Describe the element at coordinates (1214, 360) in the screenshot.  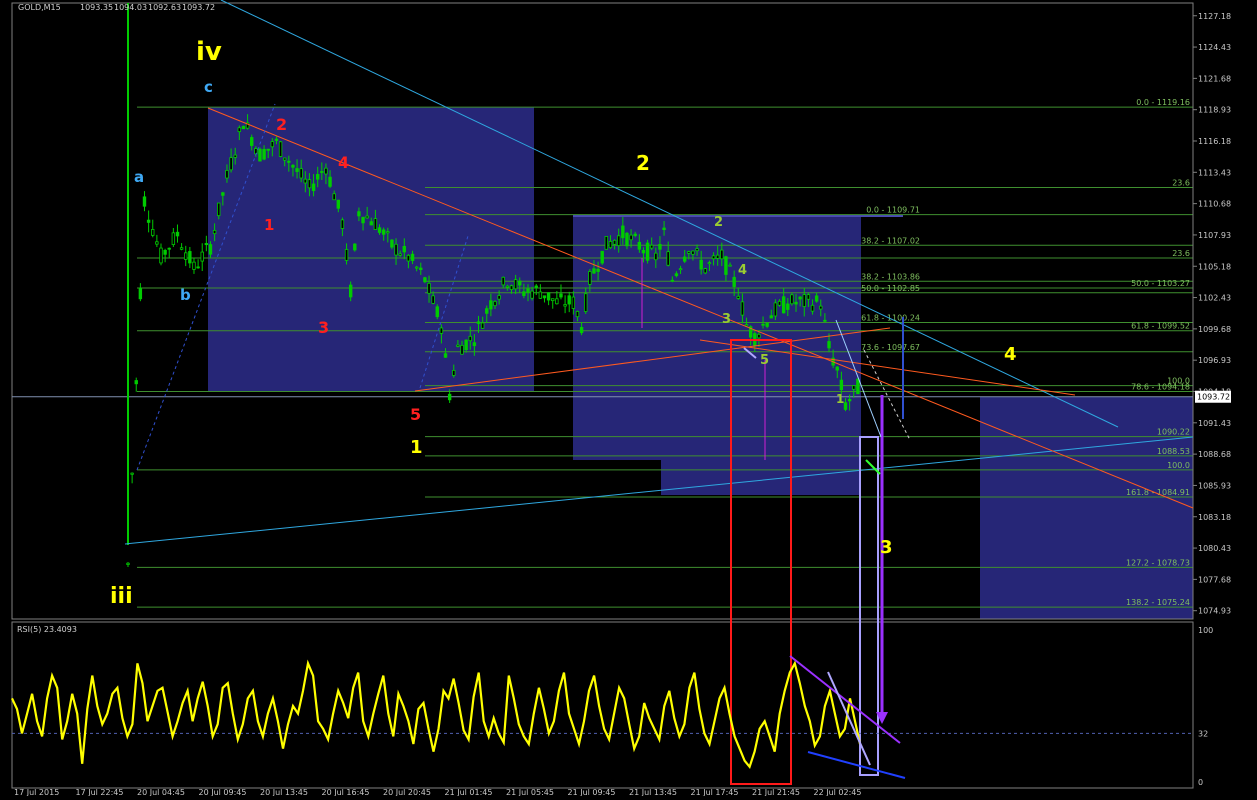
I see `price-tick-label: 1096.93` at that location.